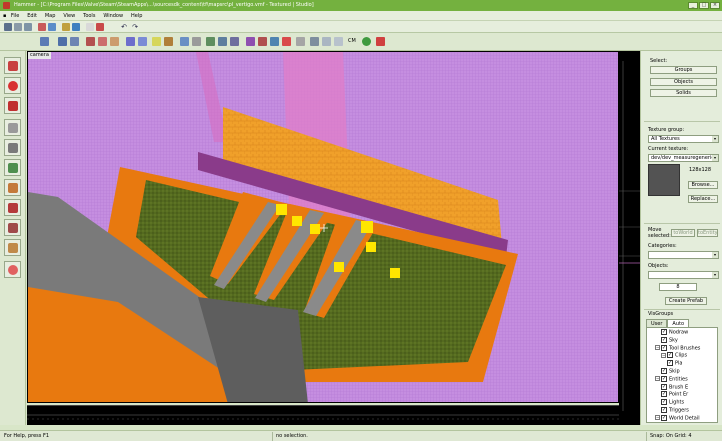  Describe the element at coordinates (366, 41) in the screenshot. I see `green-leaf-icon` at that location.